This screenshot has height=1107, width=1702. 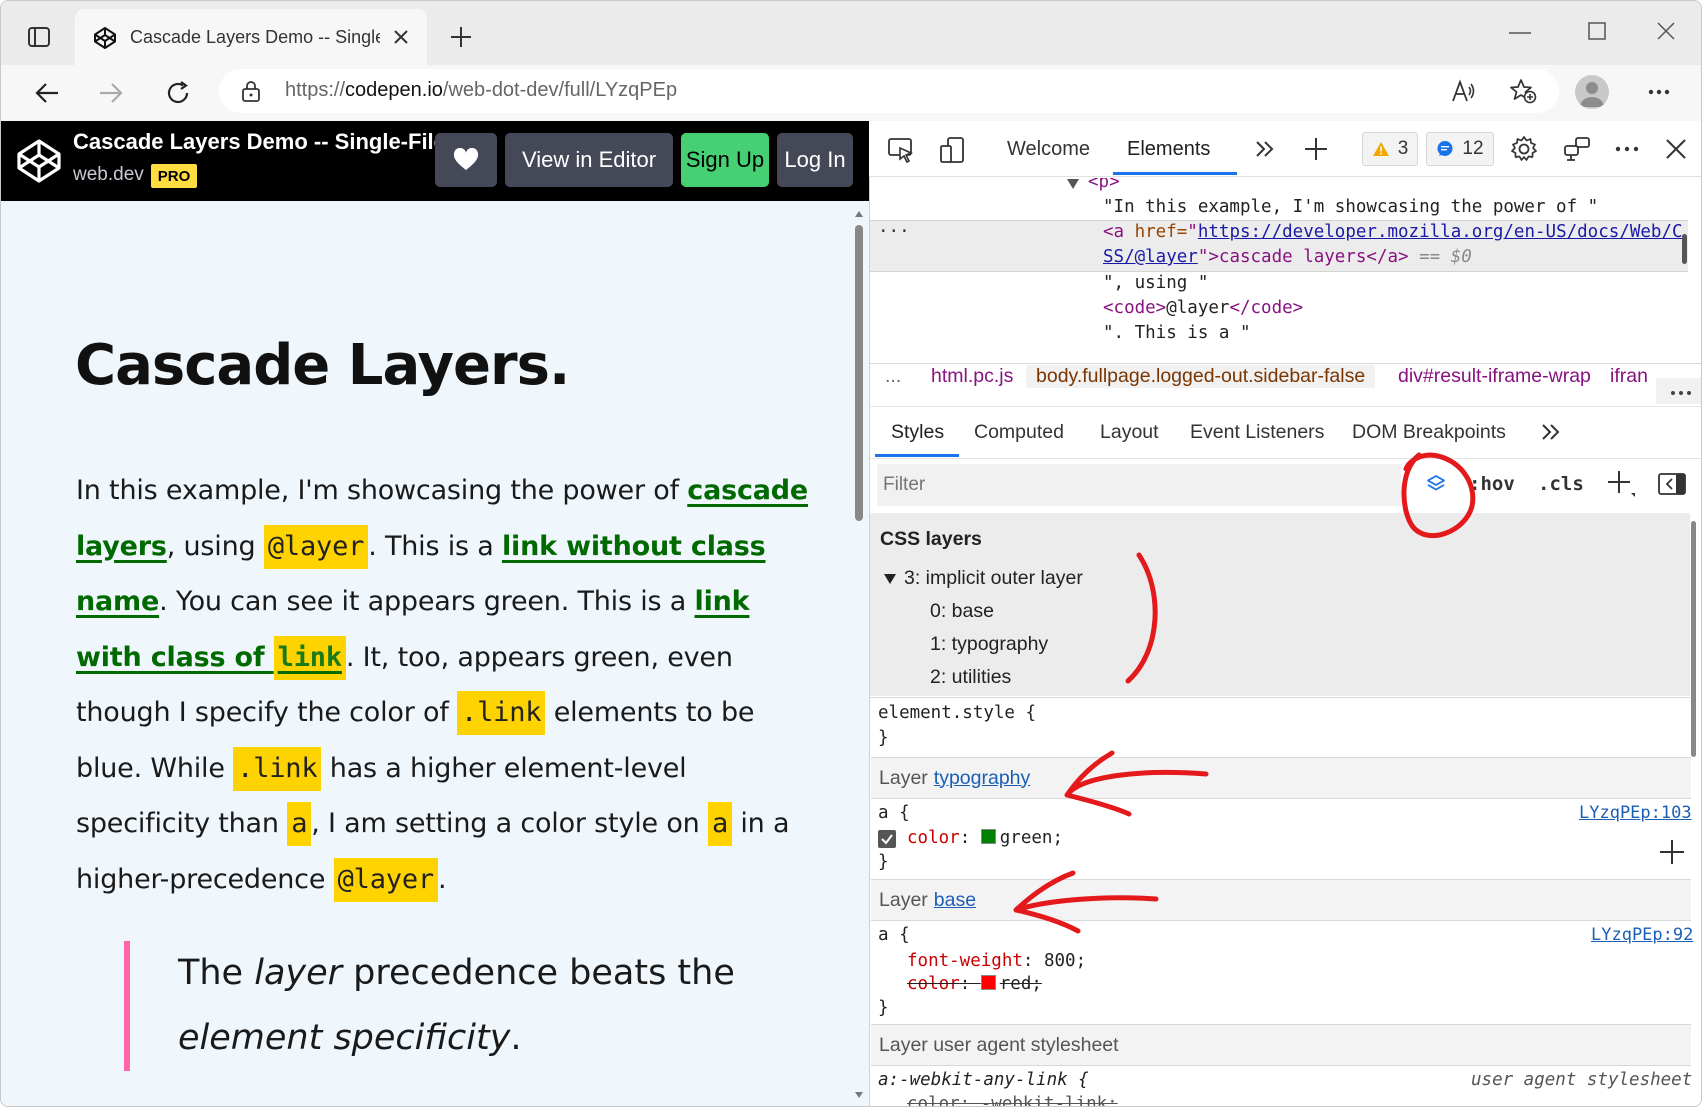 I want to click on annotation-arrow-typography, so click(x=1136, y=783).